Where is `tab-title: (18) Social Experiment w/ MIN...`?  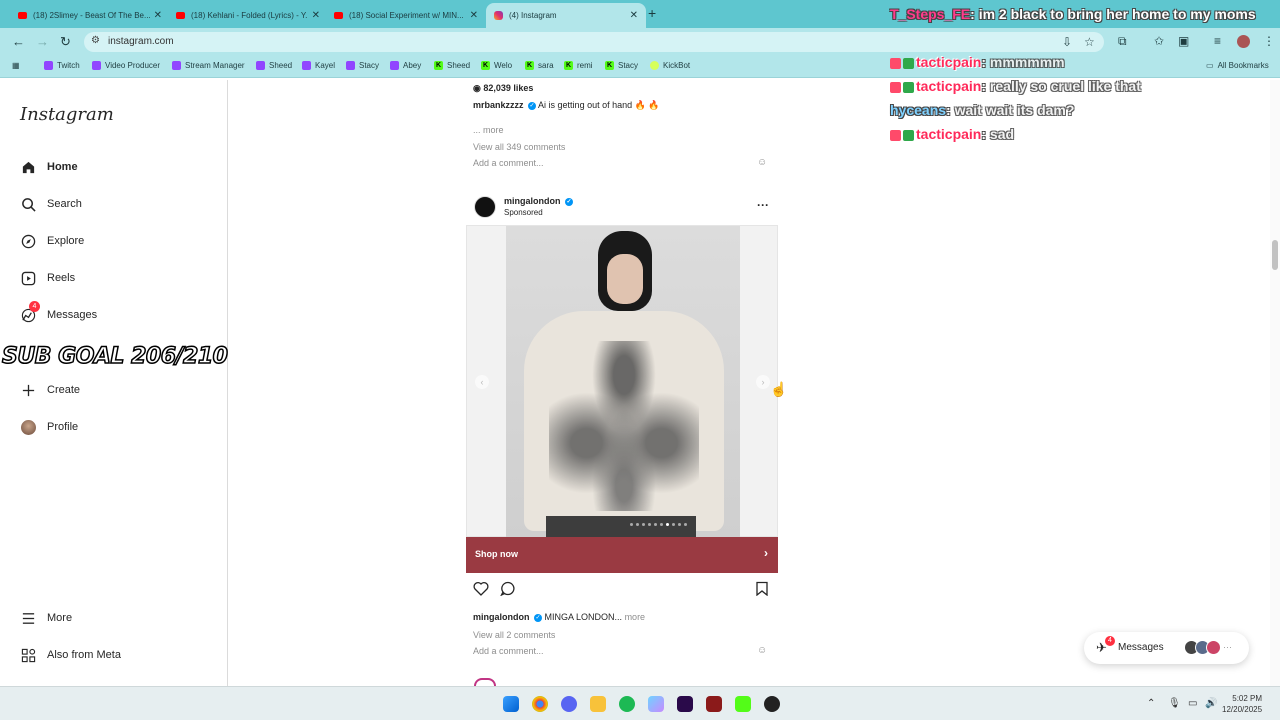
tab-title: (18) Social Experiment w/ MIN... is located at coordinates (406, 15).